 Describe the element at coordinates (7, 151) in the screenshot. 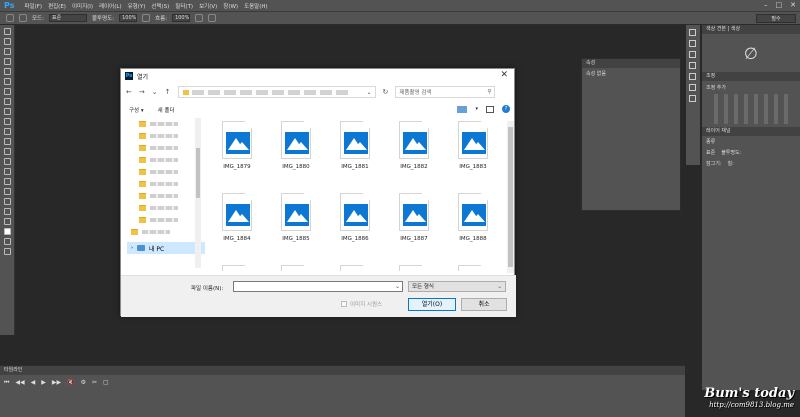

I see `blur-tool-icon` at that location.